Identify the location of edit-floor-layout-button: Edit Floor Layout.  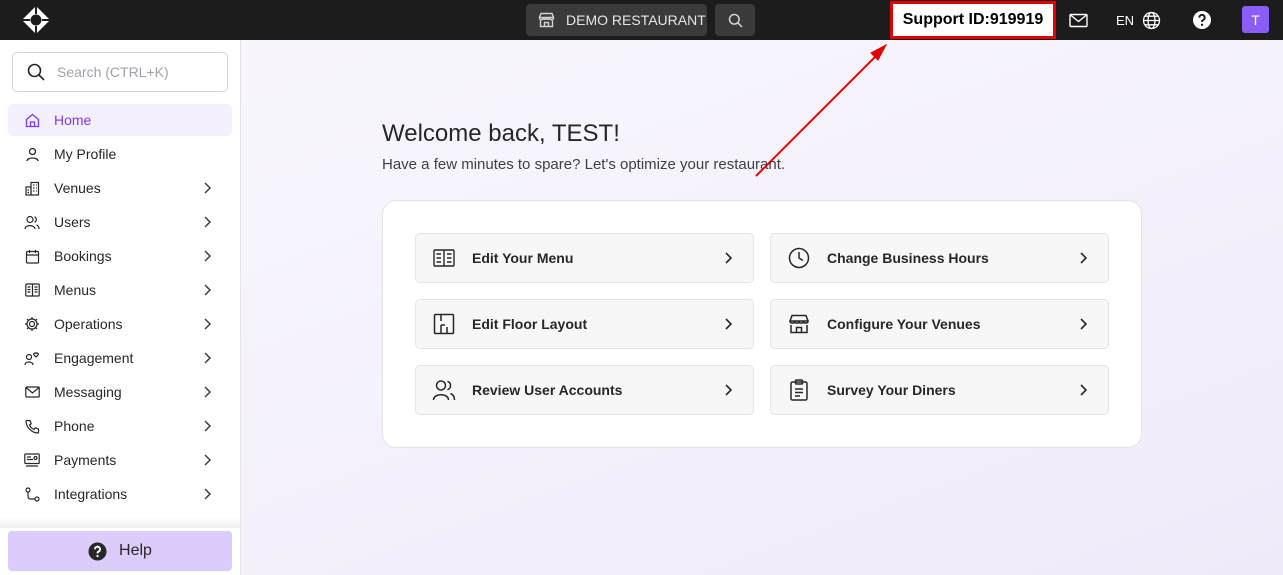
(584, 324).